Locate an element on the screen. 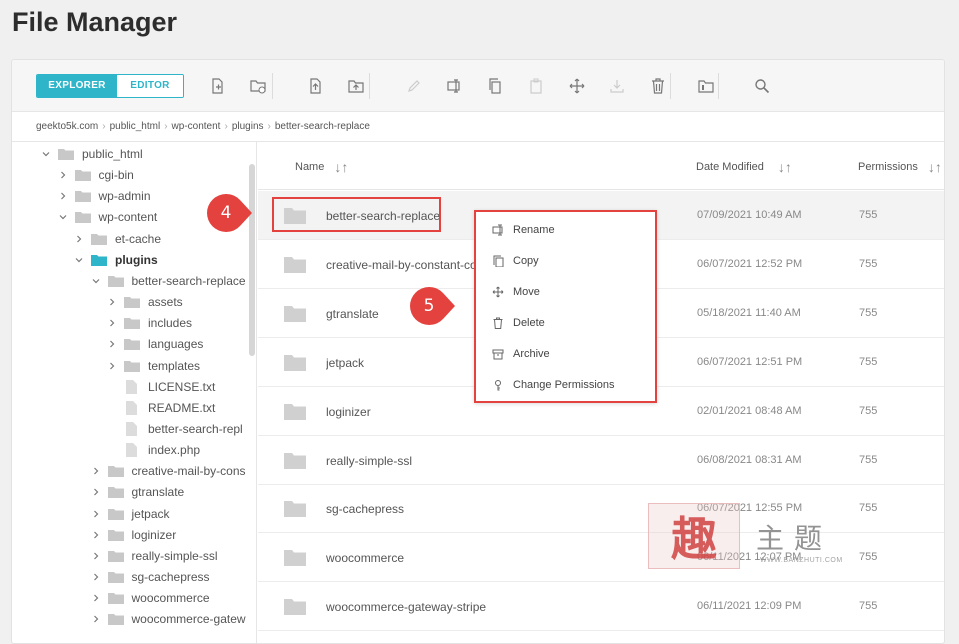 Image resolution: width=959 pixels, height=644 pixels. tree-item: jetpack is located at coordinates (130, 514).